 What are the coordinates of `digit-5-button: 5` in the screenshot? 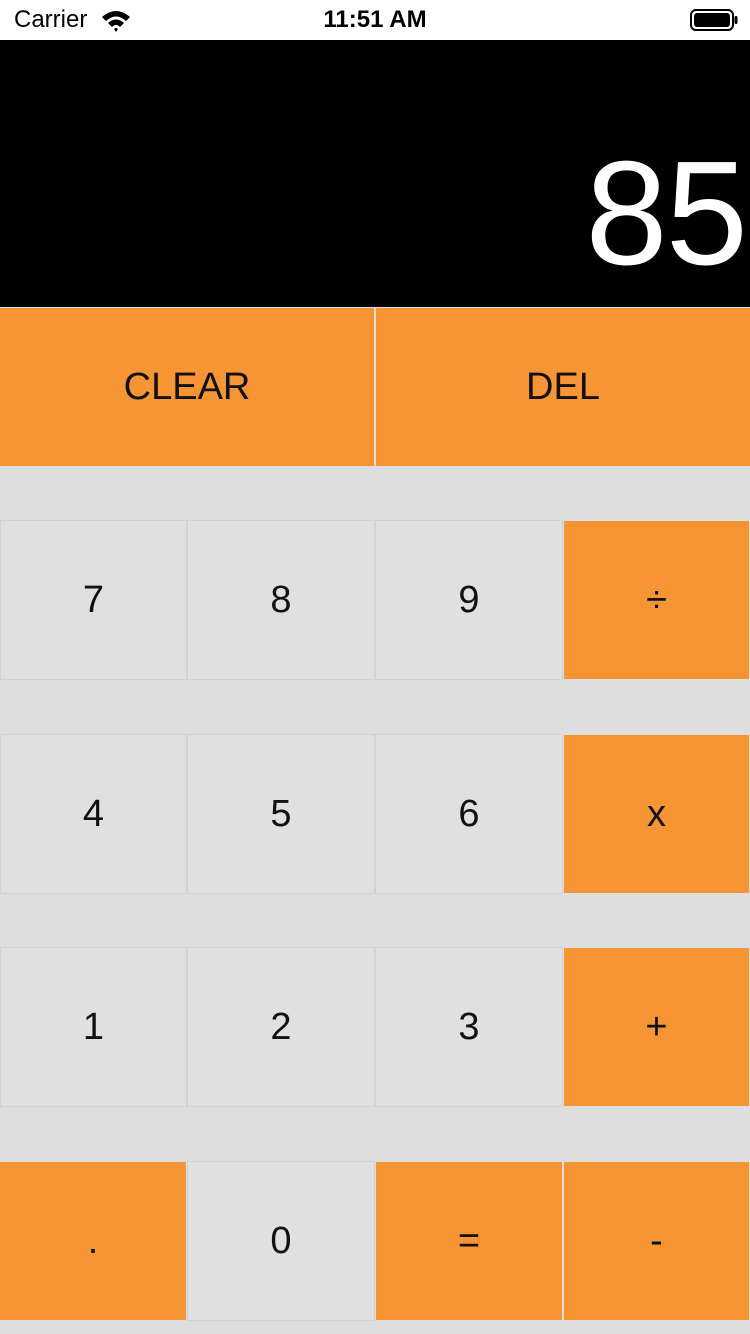 It's located at (281, 814).